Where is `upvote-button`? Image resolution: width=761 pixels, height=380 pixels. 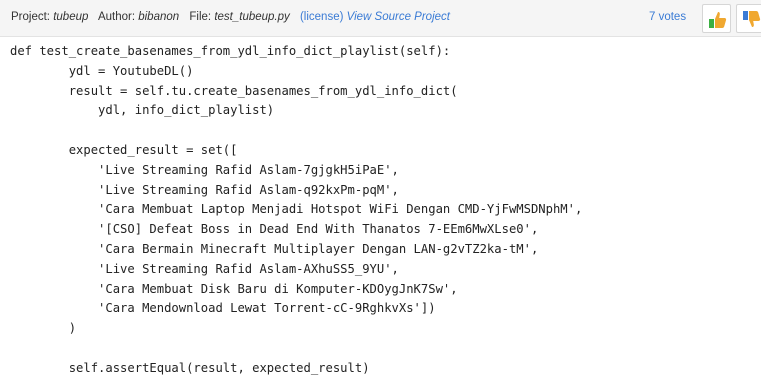
upvote-button is located at coordinates (716, 18).